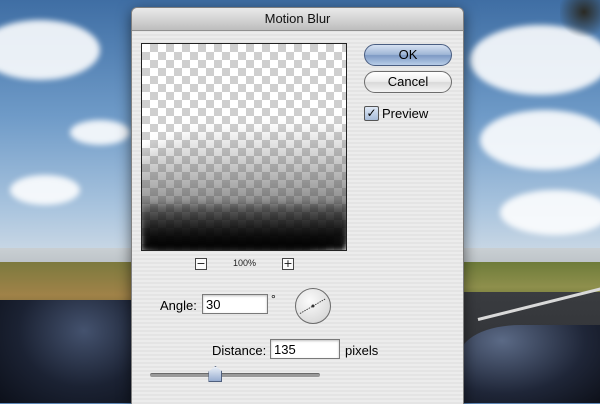 The width and height of the screenshot is (600, 404). Describe the element at coordinates (408, 82) in the screenshot. I see `cancel-button: Cancel` at that location.